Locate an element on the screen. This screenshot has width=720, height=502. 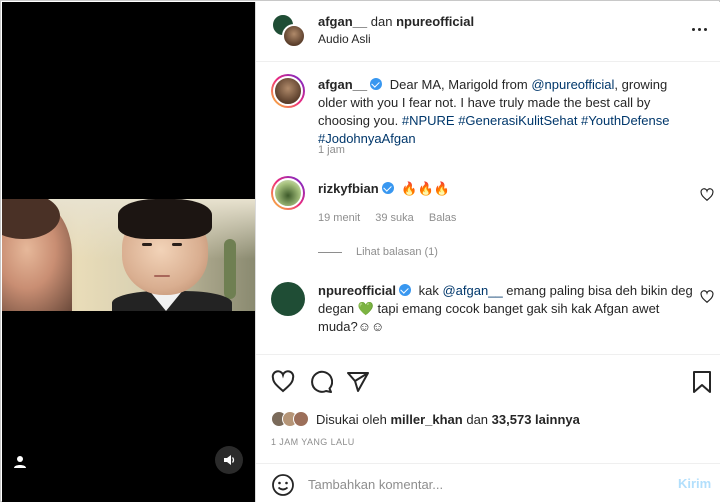
cactus-shape is located at coordinates (230, 269).